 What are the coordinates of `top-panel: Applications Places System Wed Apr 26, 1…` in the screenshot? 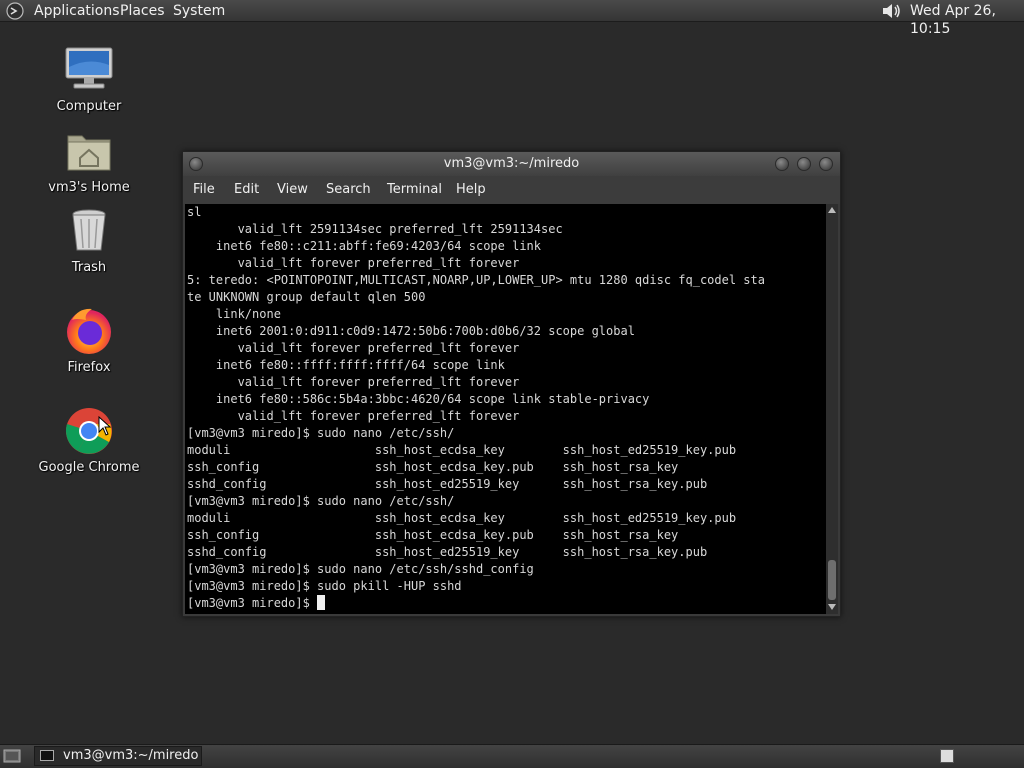 It's located at (512, 18).